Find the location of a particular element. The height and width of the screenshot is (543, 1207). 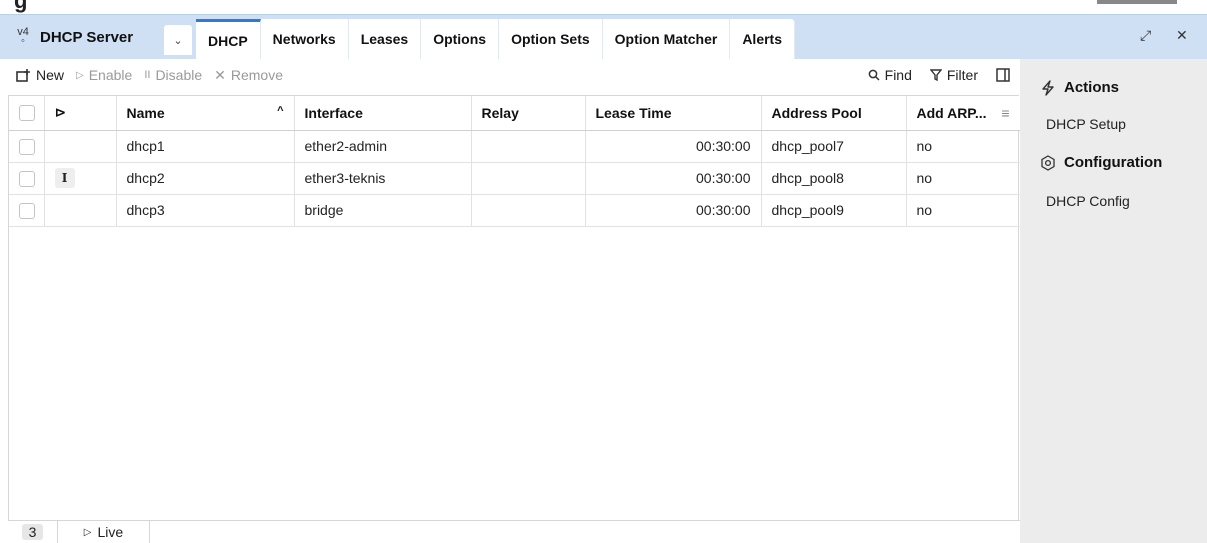

toolbar-right-group: Find Filter is located at coordinates (939, 75).